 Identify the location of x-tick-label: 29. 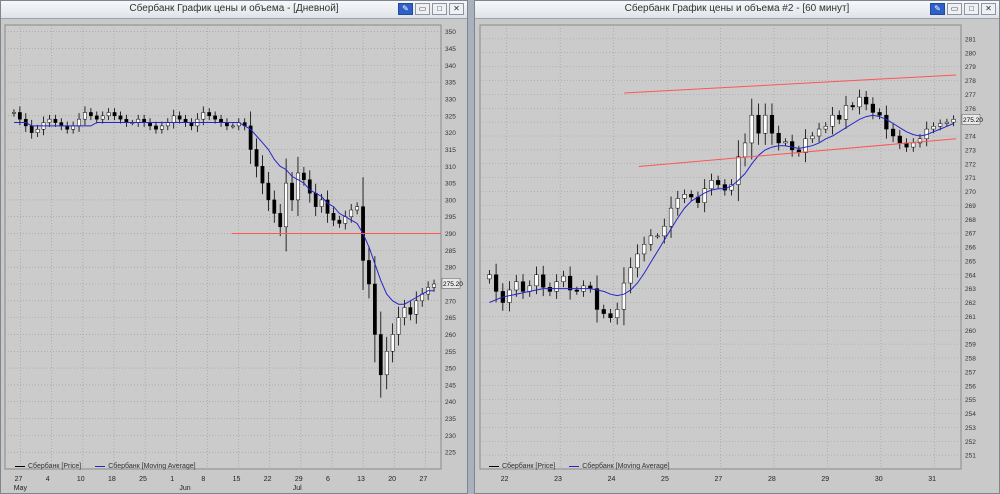
(825, 479).